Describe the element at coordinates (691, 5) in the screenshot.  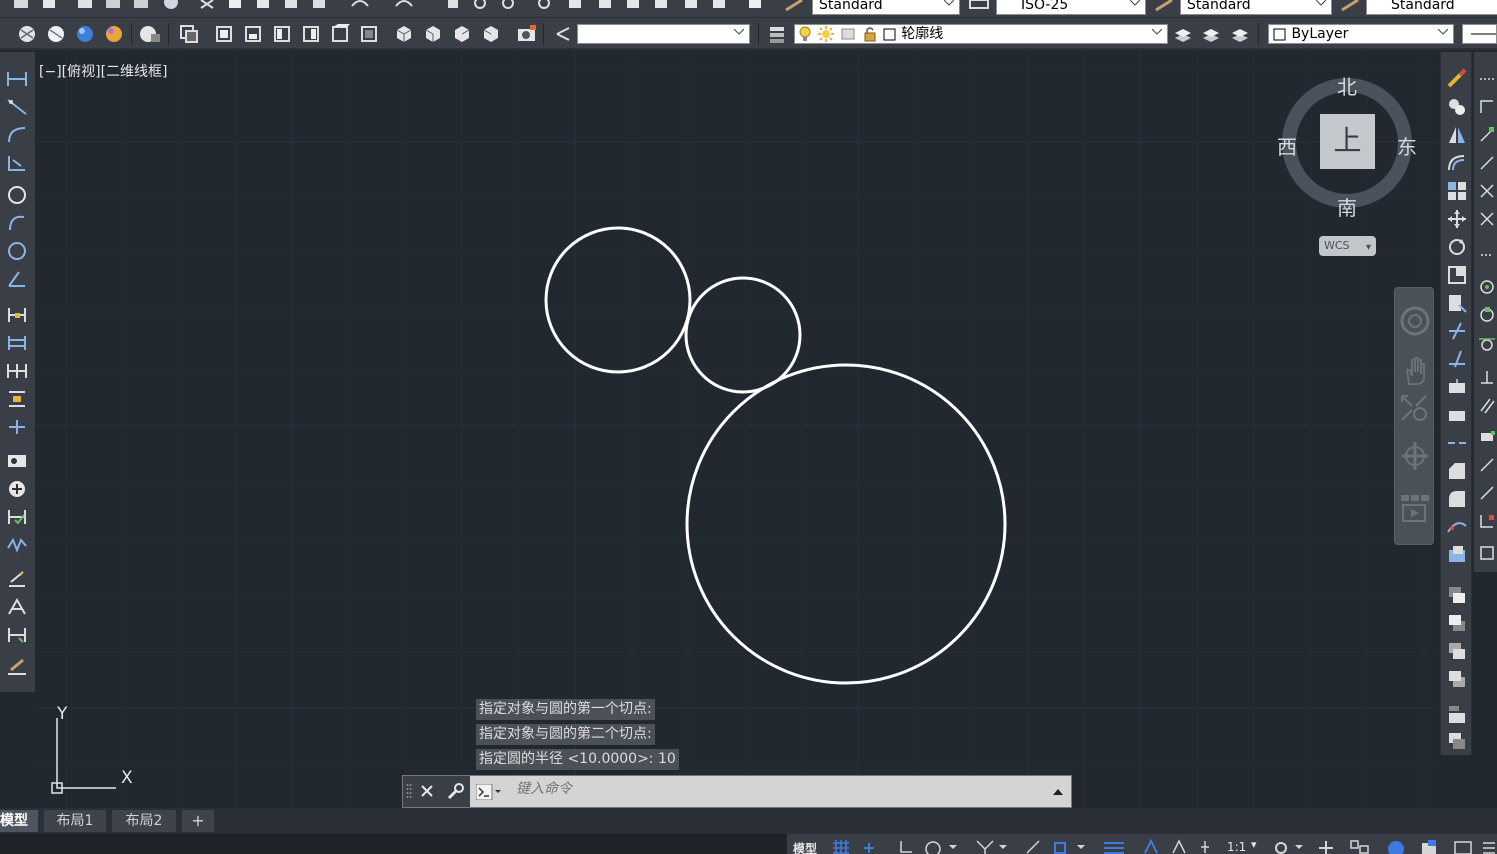
I see `markup-icon` at that location.